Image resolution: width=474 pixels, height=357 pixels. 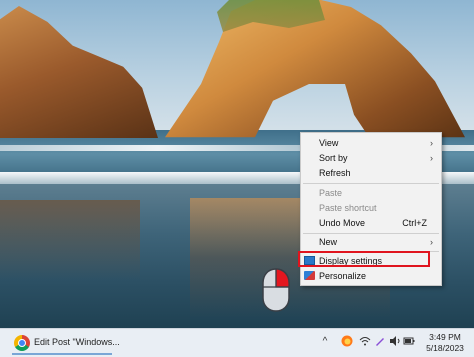 What do you see at coordinates (371, 193) in the screenshot?
I see `menu-item-paste: Paste` at bounding box center [371, 193].